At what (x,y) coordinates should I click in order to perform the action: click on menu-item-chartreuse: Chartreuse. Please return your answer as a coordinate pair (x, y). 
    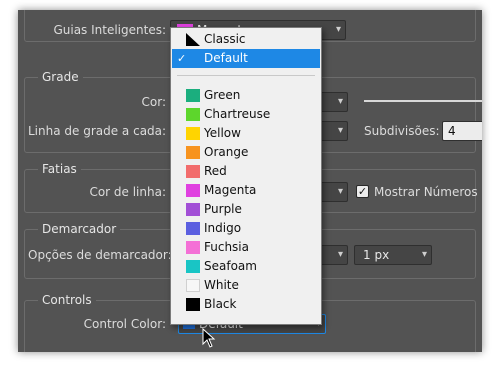
    Looking at the image, I should click on (246, 114).